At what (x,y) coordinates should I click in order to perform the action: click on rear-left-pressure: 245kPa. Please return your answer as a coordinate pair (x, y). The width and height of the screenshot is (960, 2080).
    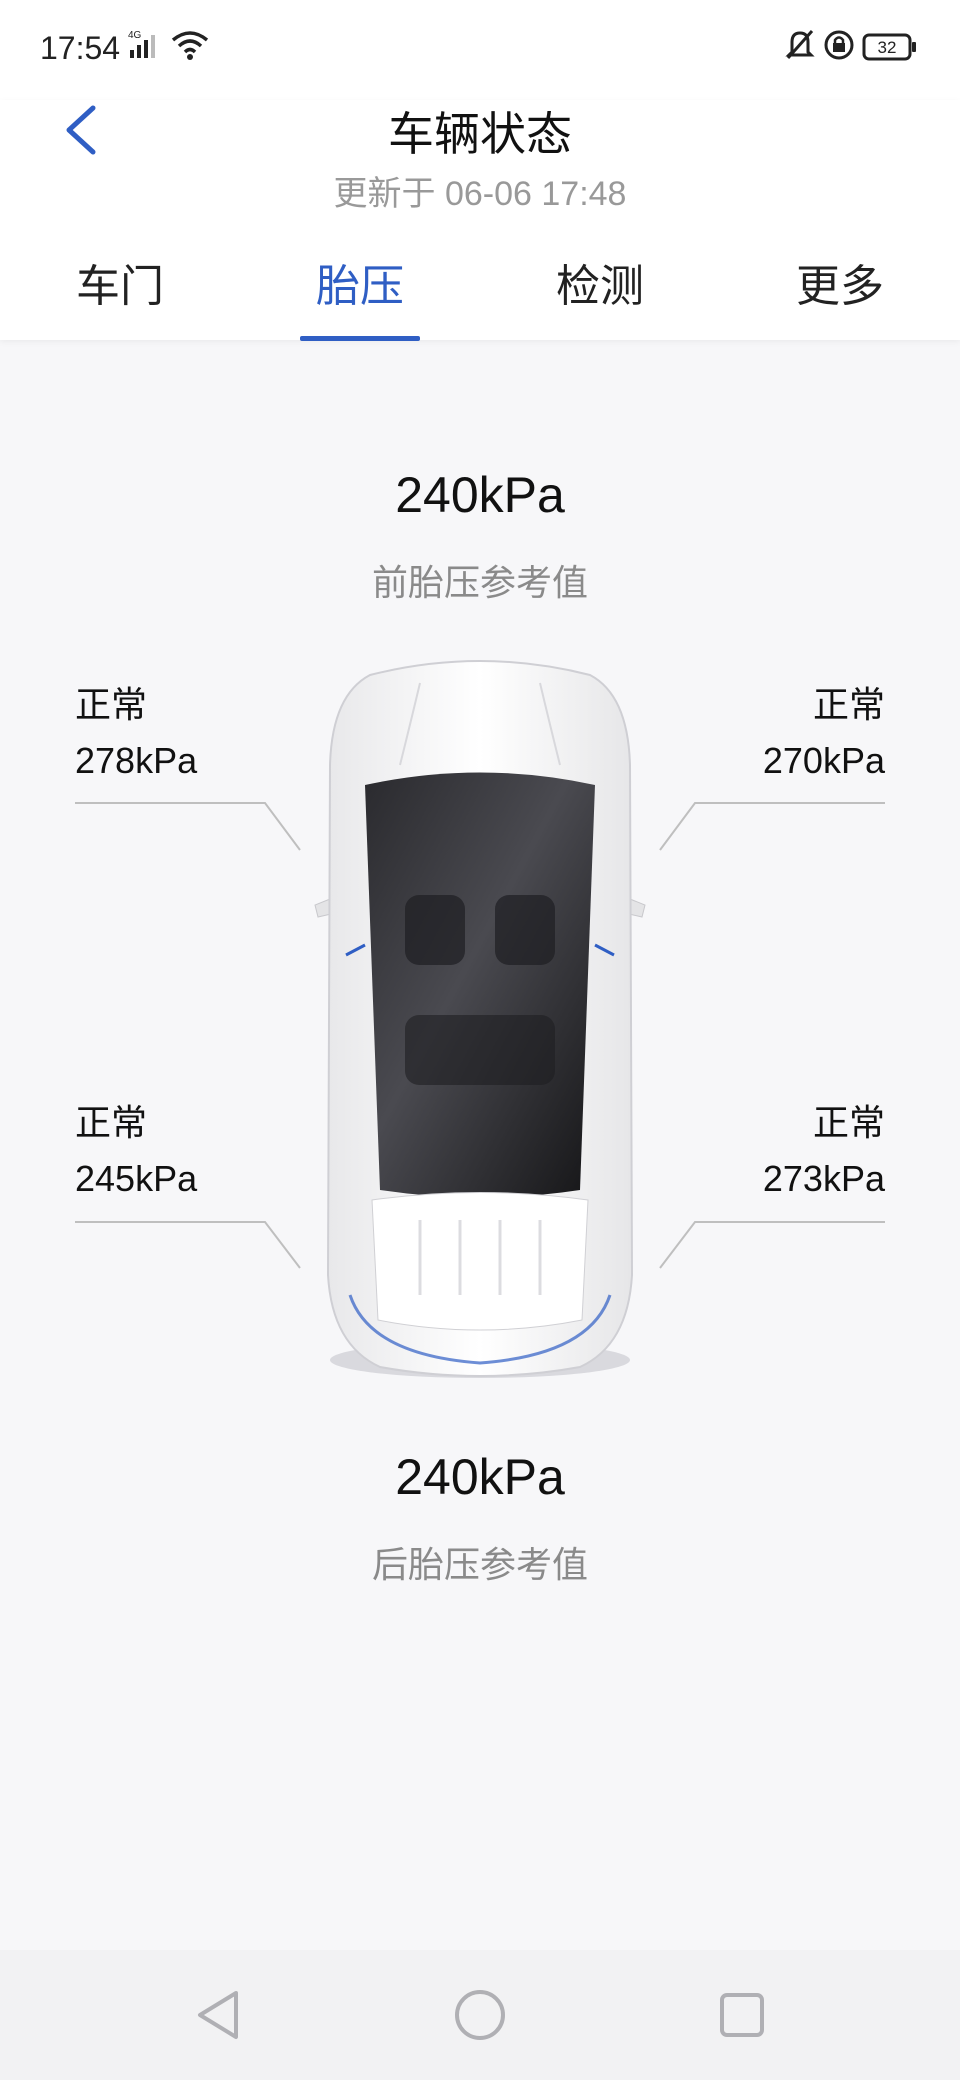
    Looking at the image, I should click on (136, 1178).